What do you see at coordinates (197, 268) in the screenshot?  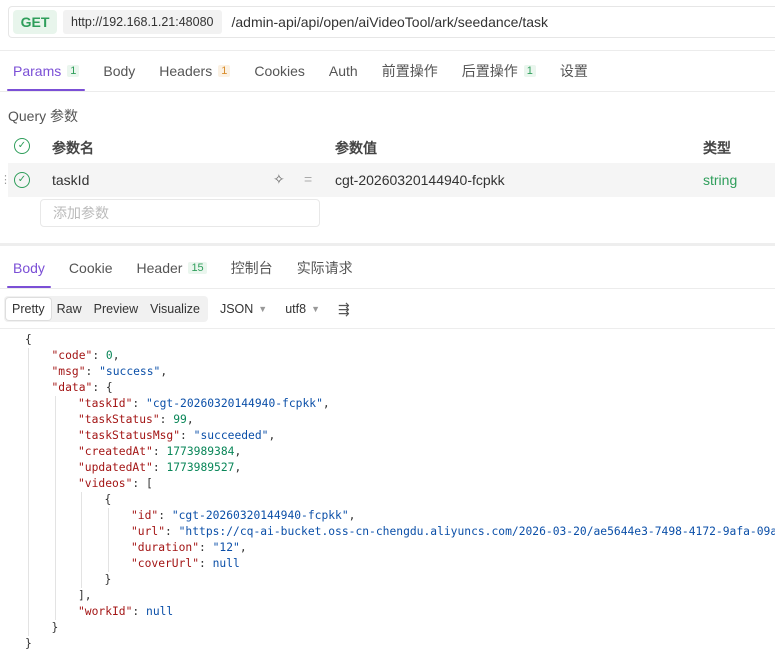 I see `tab-badge: 15` at bounding box center [197, 268].